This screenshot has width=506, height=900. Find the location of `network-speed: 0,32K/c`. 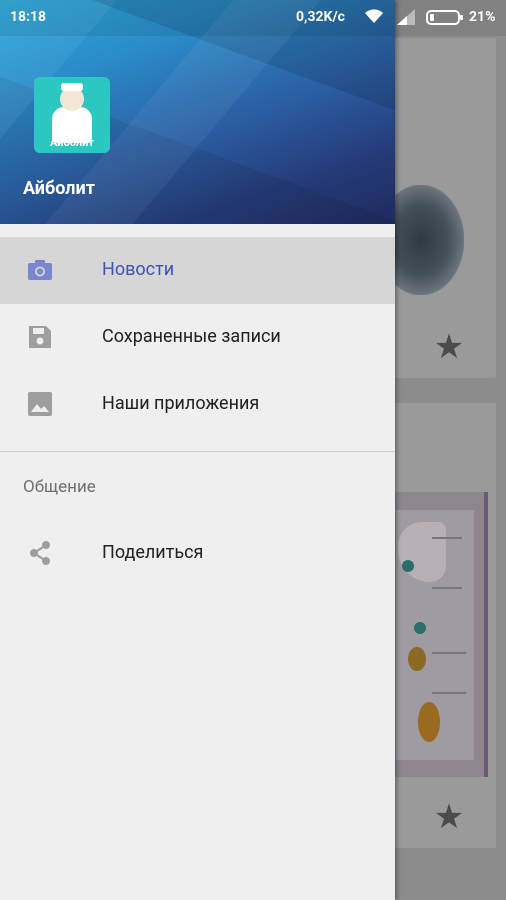

network-speed: 0,32K/c is located at coordinates (320, 17).